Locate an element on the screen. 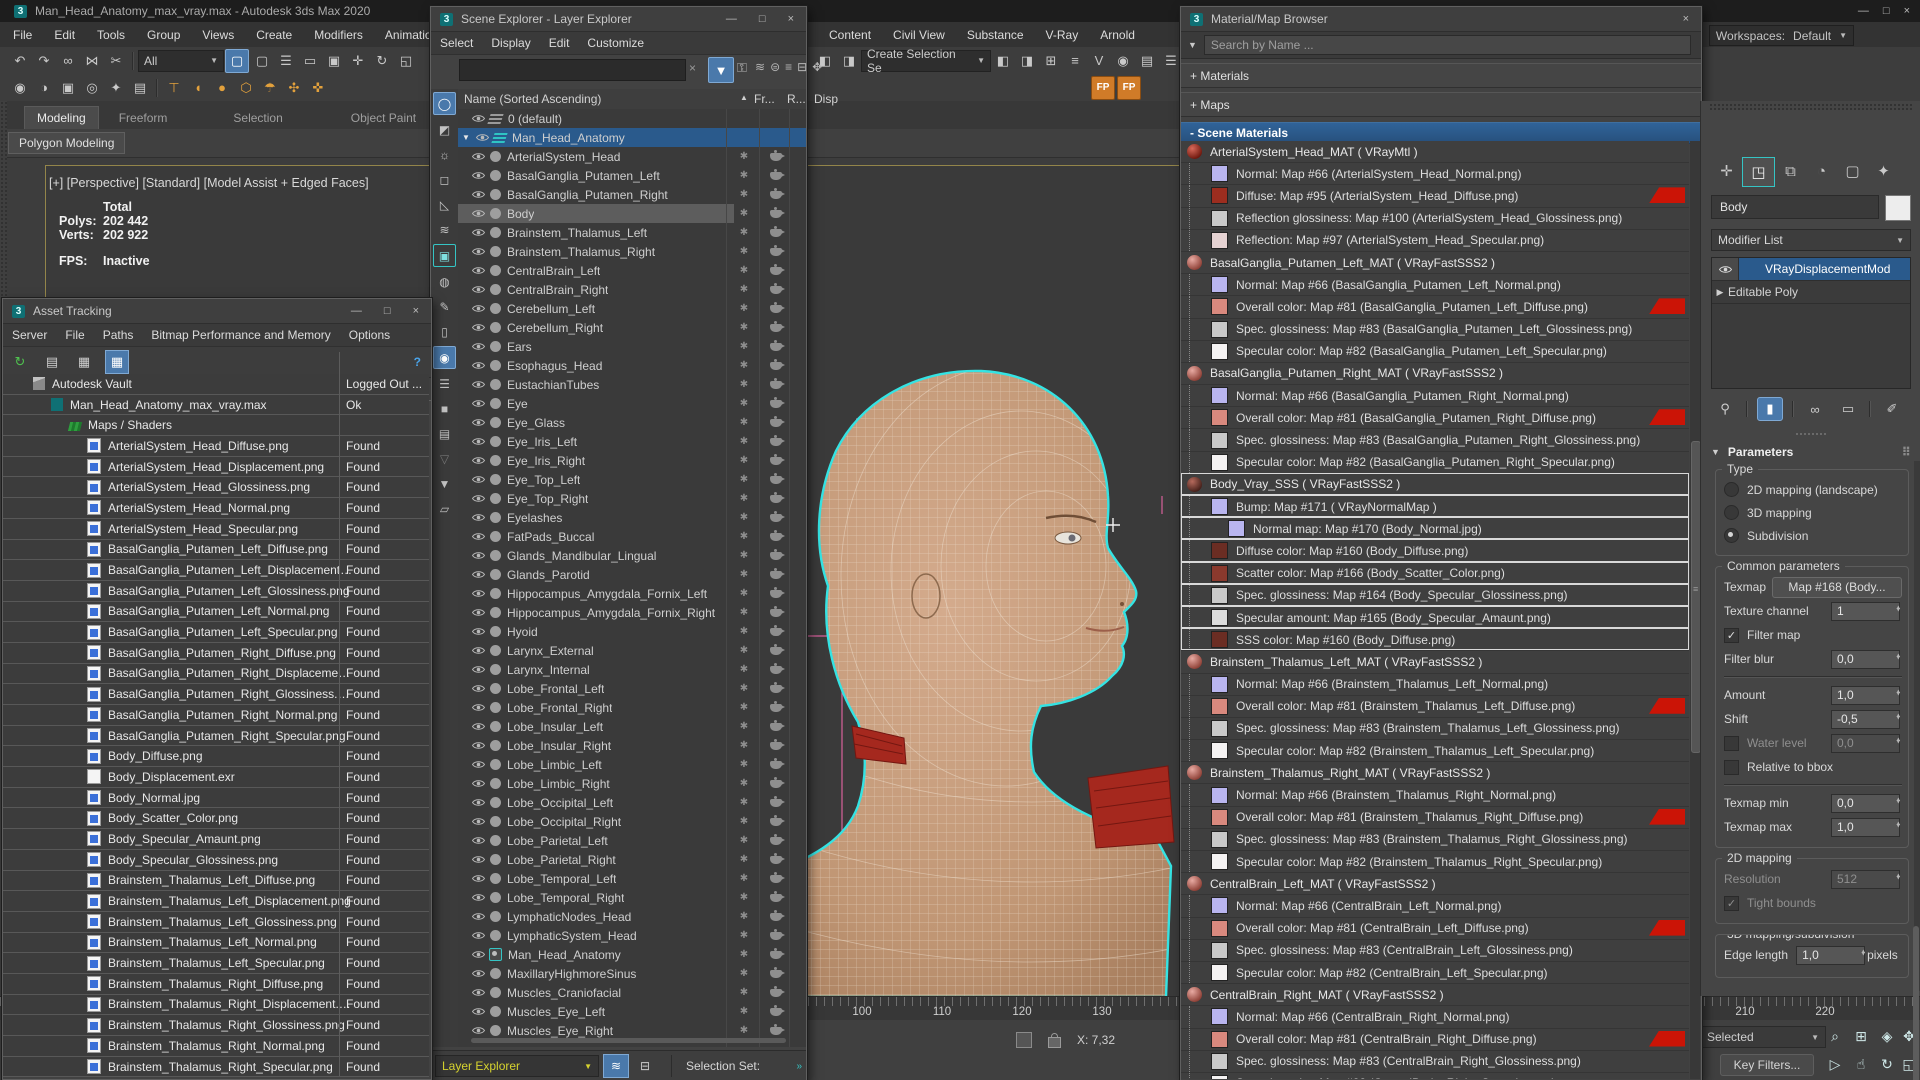 The height and width of the screenshot is (1080, 1920). ribbon-tab-modeling: Modeling is located at coordinates (61, 117).